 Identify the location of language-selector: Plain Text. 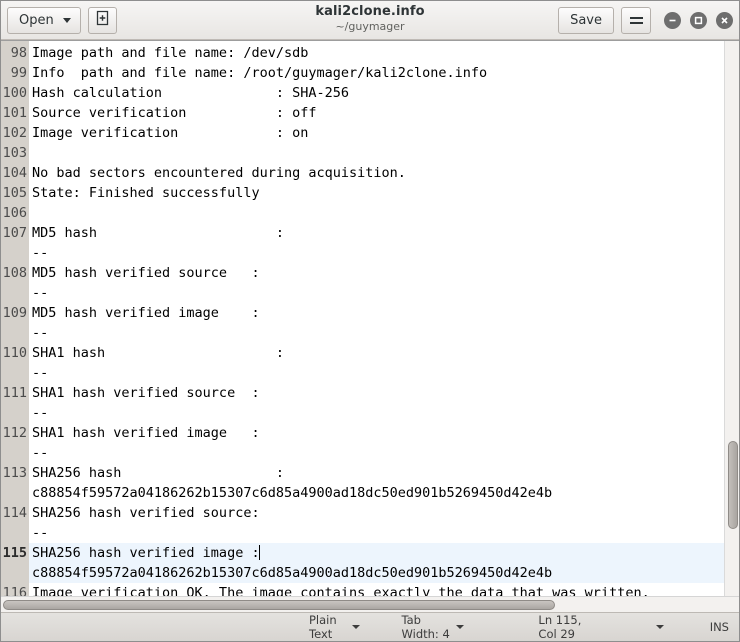
(334, 627).